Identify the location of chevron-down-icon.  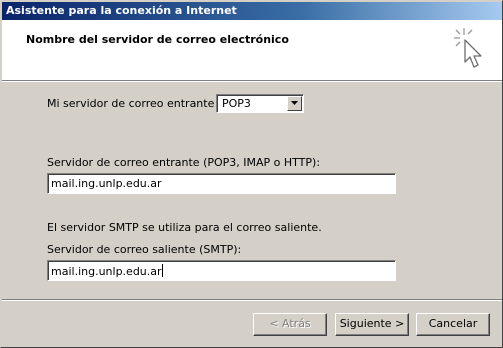
(294, 103).